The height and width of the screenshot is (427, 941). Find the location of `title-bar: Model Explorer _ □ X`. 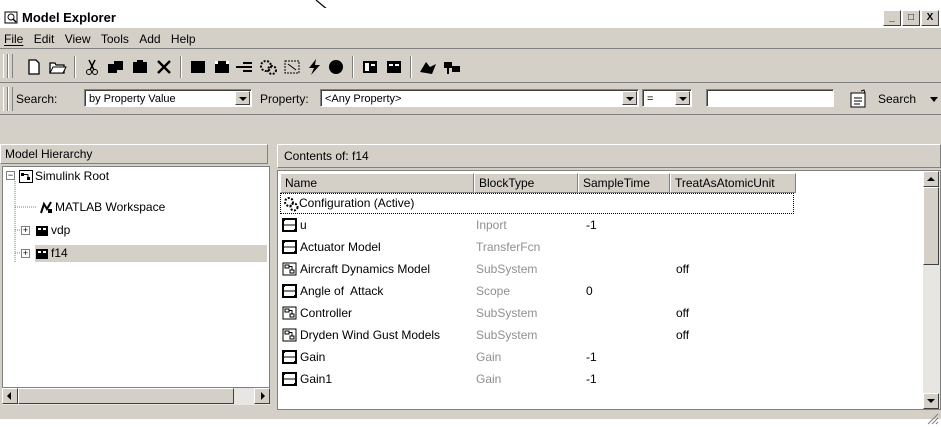

title-bar: Model Explorer _ □ X is located at coordinates (470, 18).